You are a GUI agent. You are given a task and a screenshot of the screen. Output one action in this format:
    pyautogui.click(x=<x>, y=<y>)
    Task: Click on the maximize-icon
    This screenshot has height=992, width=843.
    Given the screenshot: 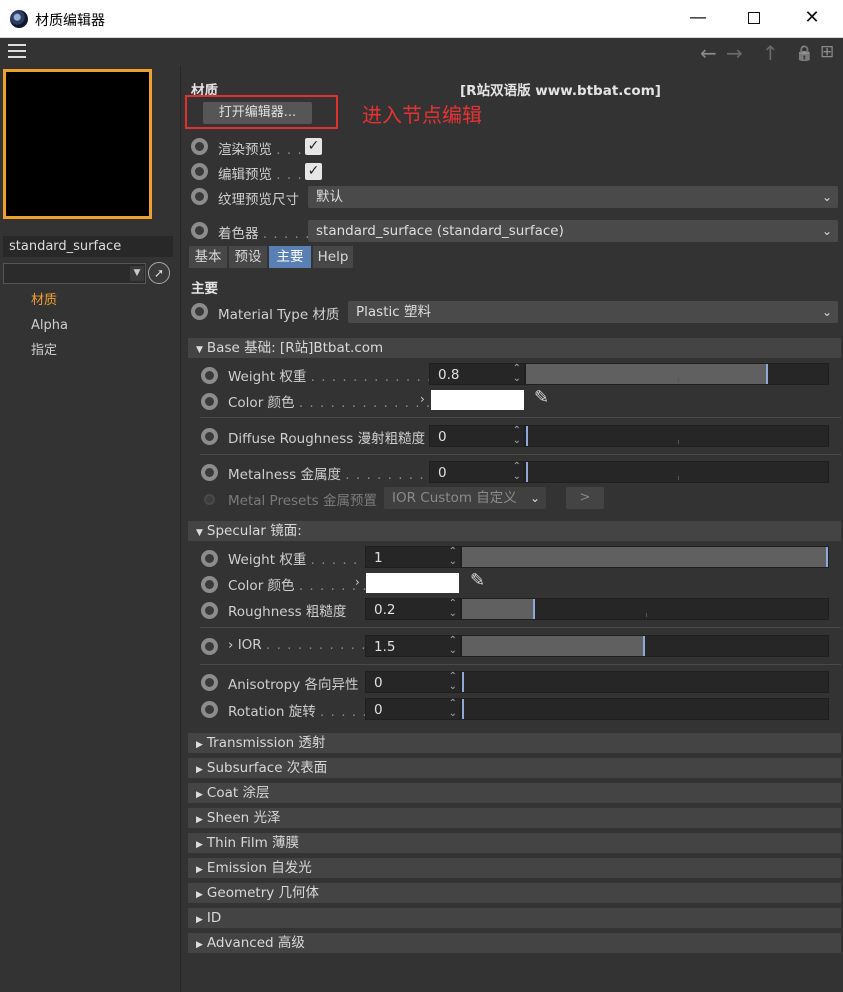 What is the action you would take?
    pyautogui.click(x=754, y=18)
    